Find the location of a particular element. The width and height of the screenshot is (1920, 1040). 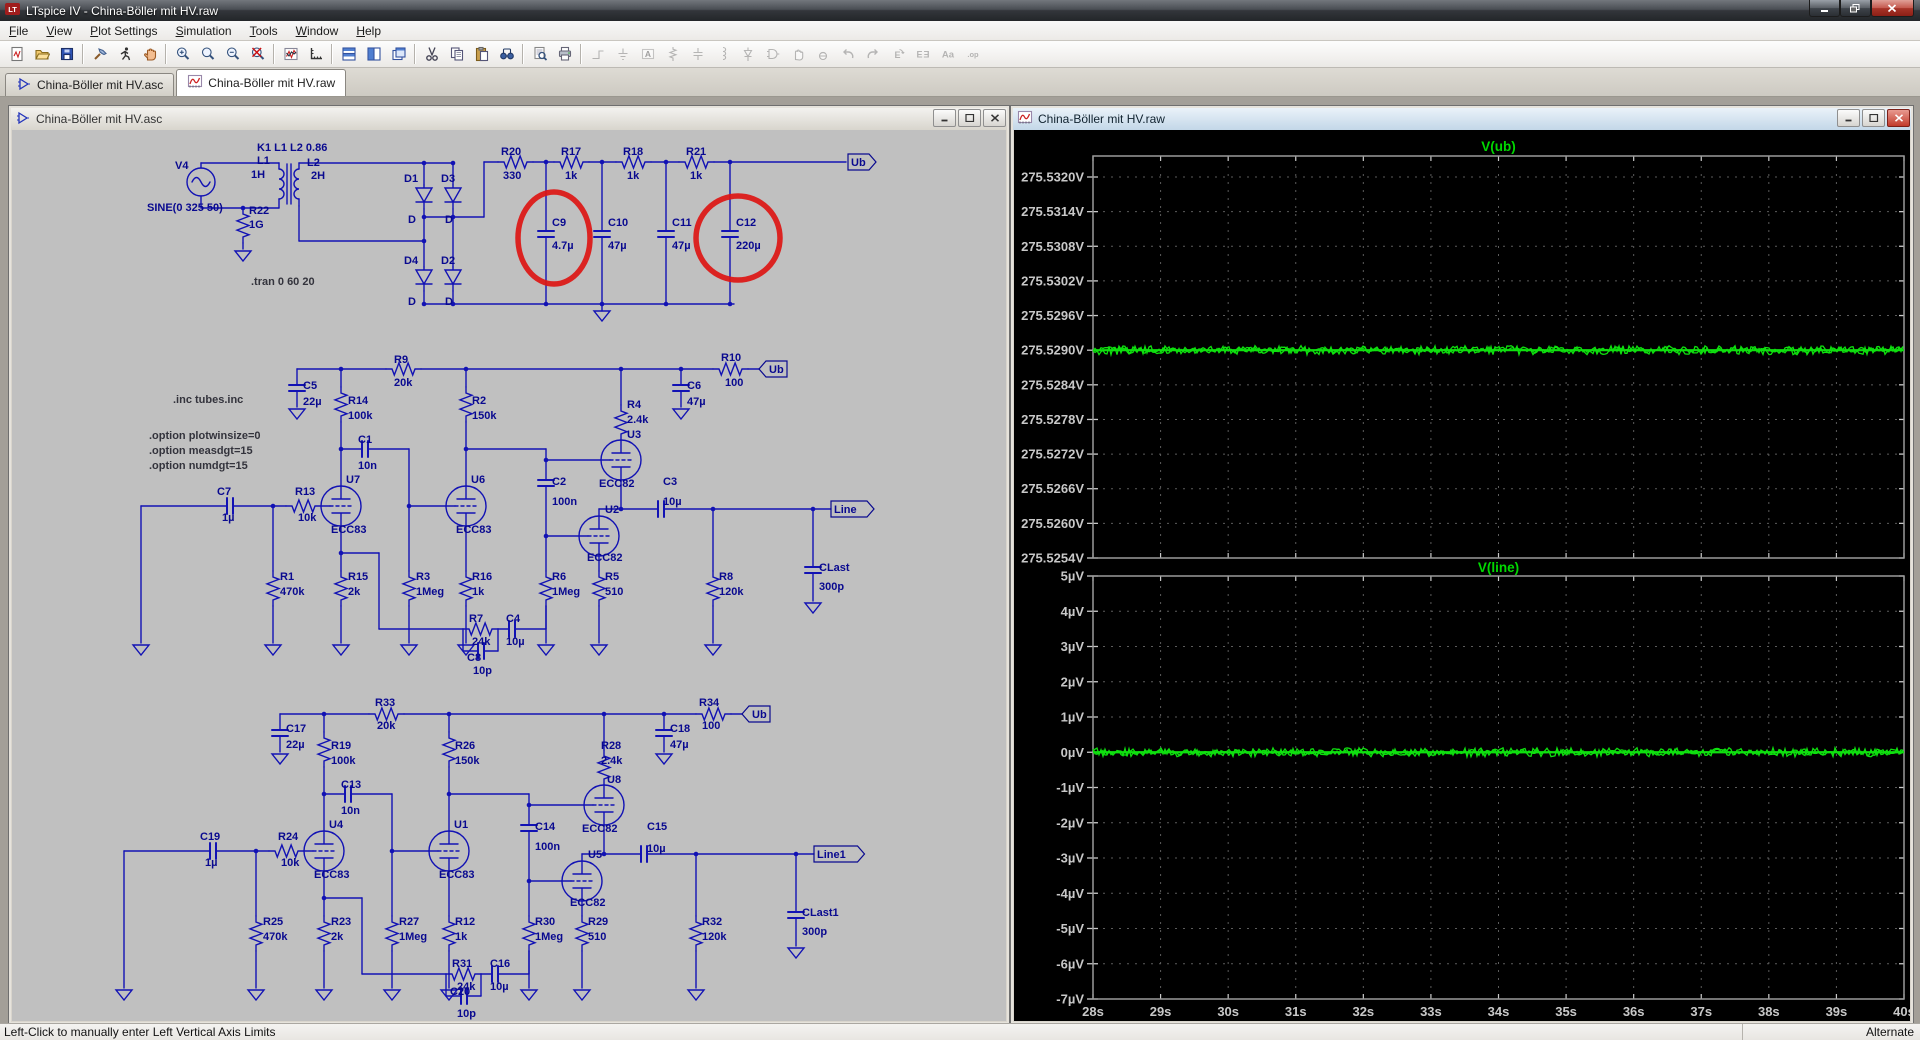

svg-text: A is located at coordinates (647, 54).